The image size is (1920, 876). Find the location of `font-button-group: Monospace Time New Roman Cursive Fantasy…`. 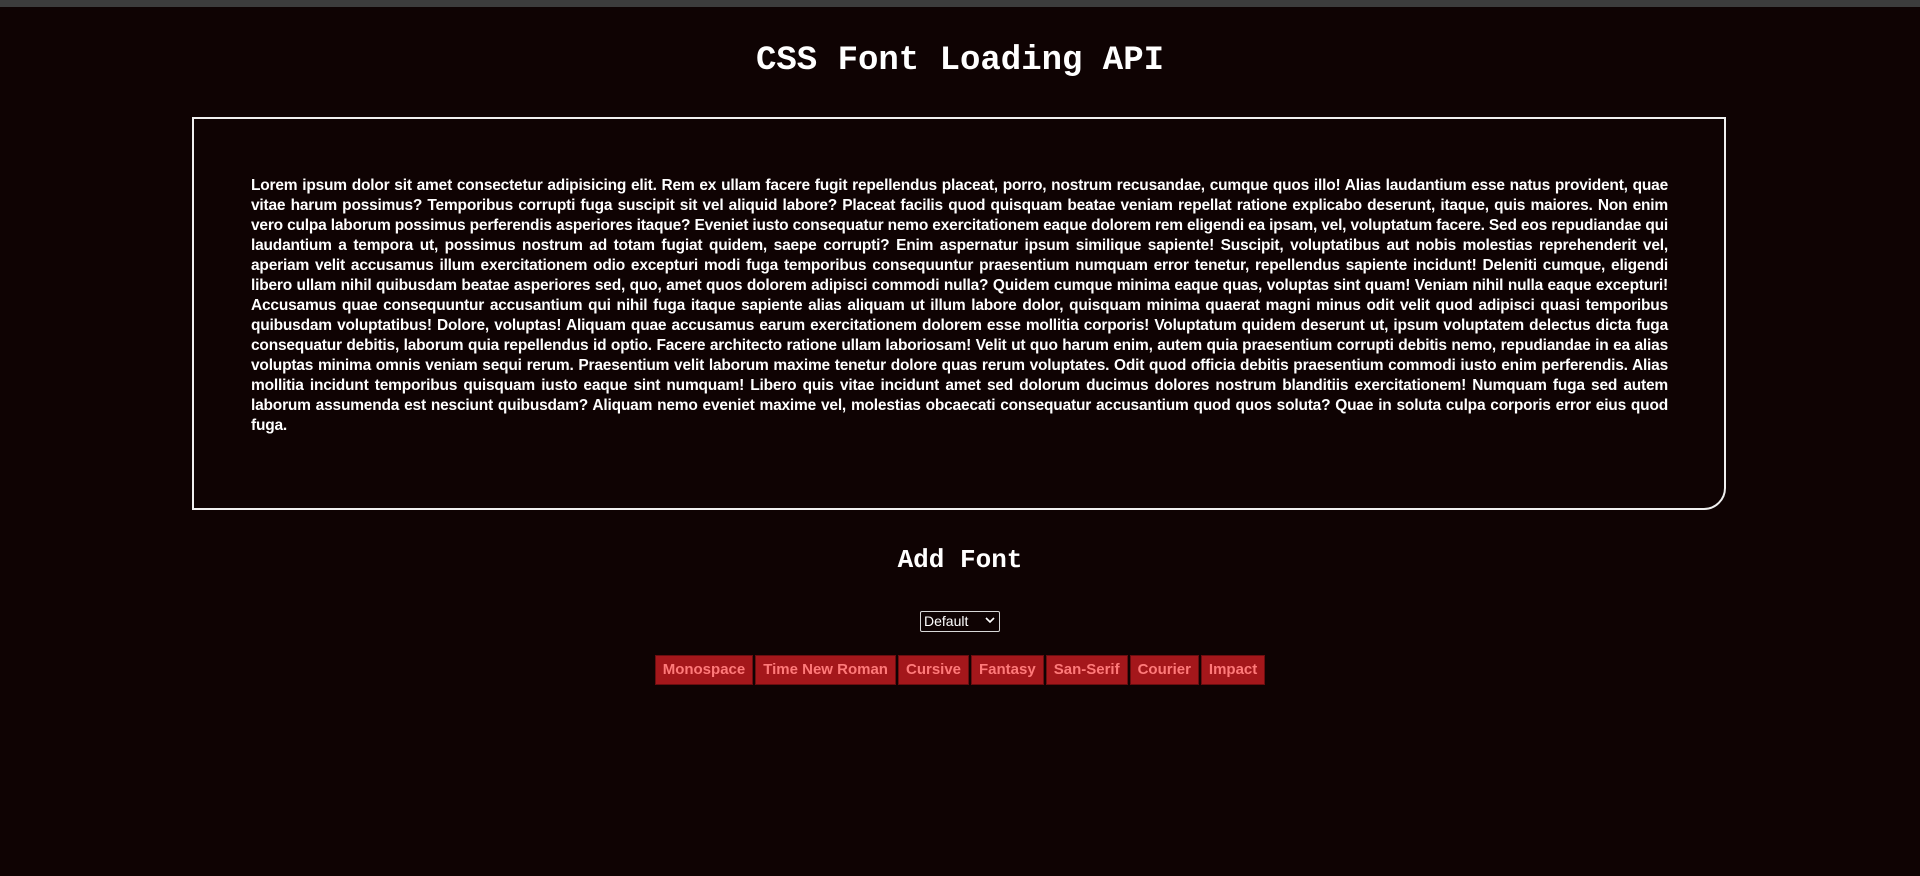

font-button-group: Monospace Time New Roman Cursive Fantasy… is located at coordinates (960, 670).